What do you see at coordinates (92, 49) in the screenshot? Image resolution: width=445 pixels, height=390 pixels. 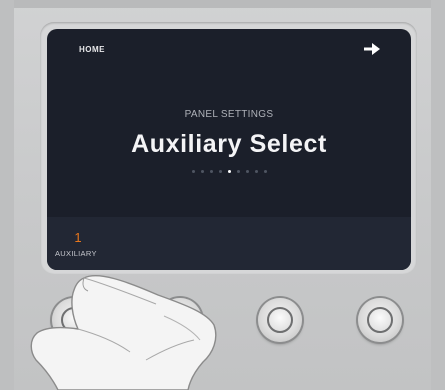 I see `home-button: HOME` at bounding box center [92, 49].